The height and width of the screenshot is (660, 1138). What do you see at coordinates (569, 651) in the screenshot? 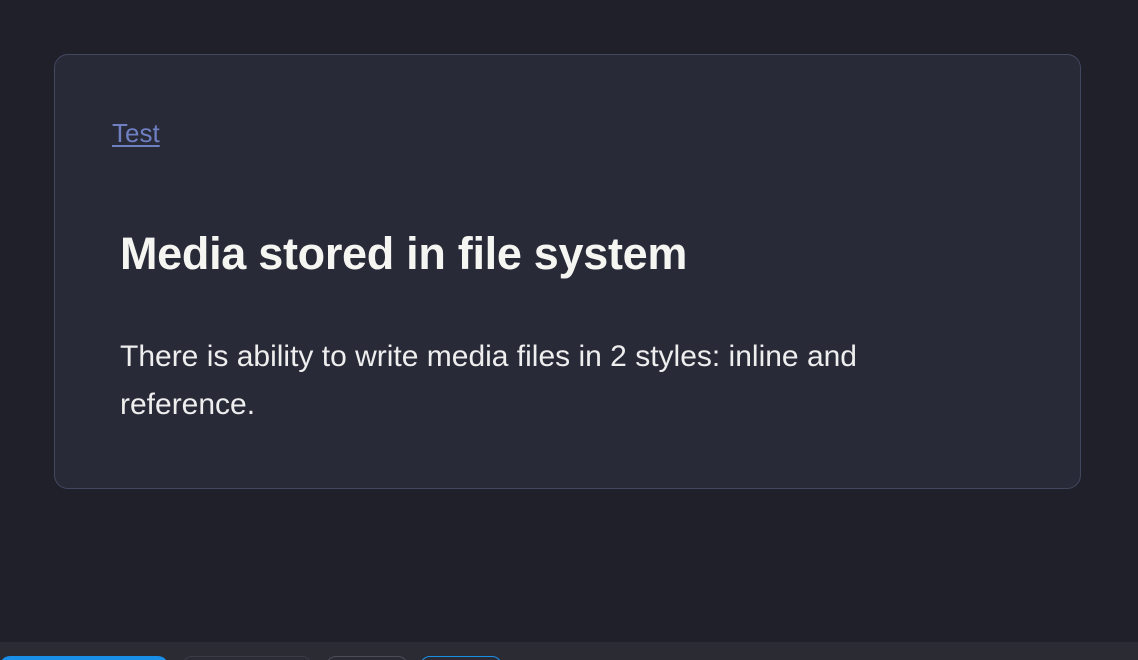
I see `bottom-toolbar` at bounding box center [569, 651].